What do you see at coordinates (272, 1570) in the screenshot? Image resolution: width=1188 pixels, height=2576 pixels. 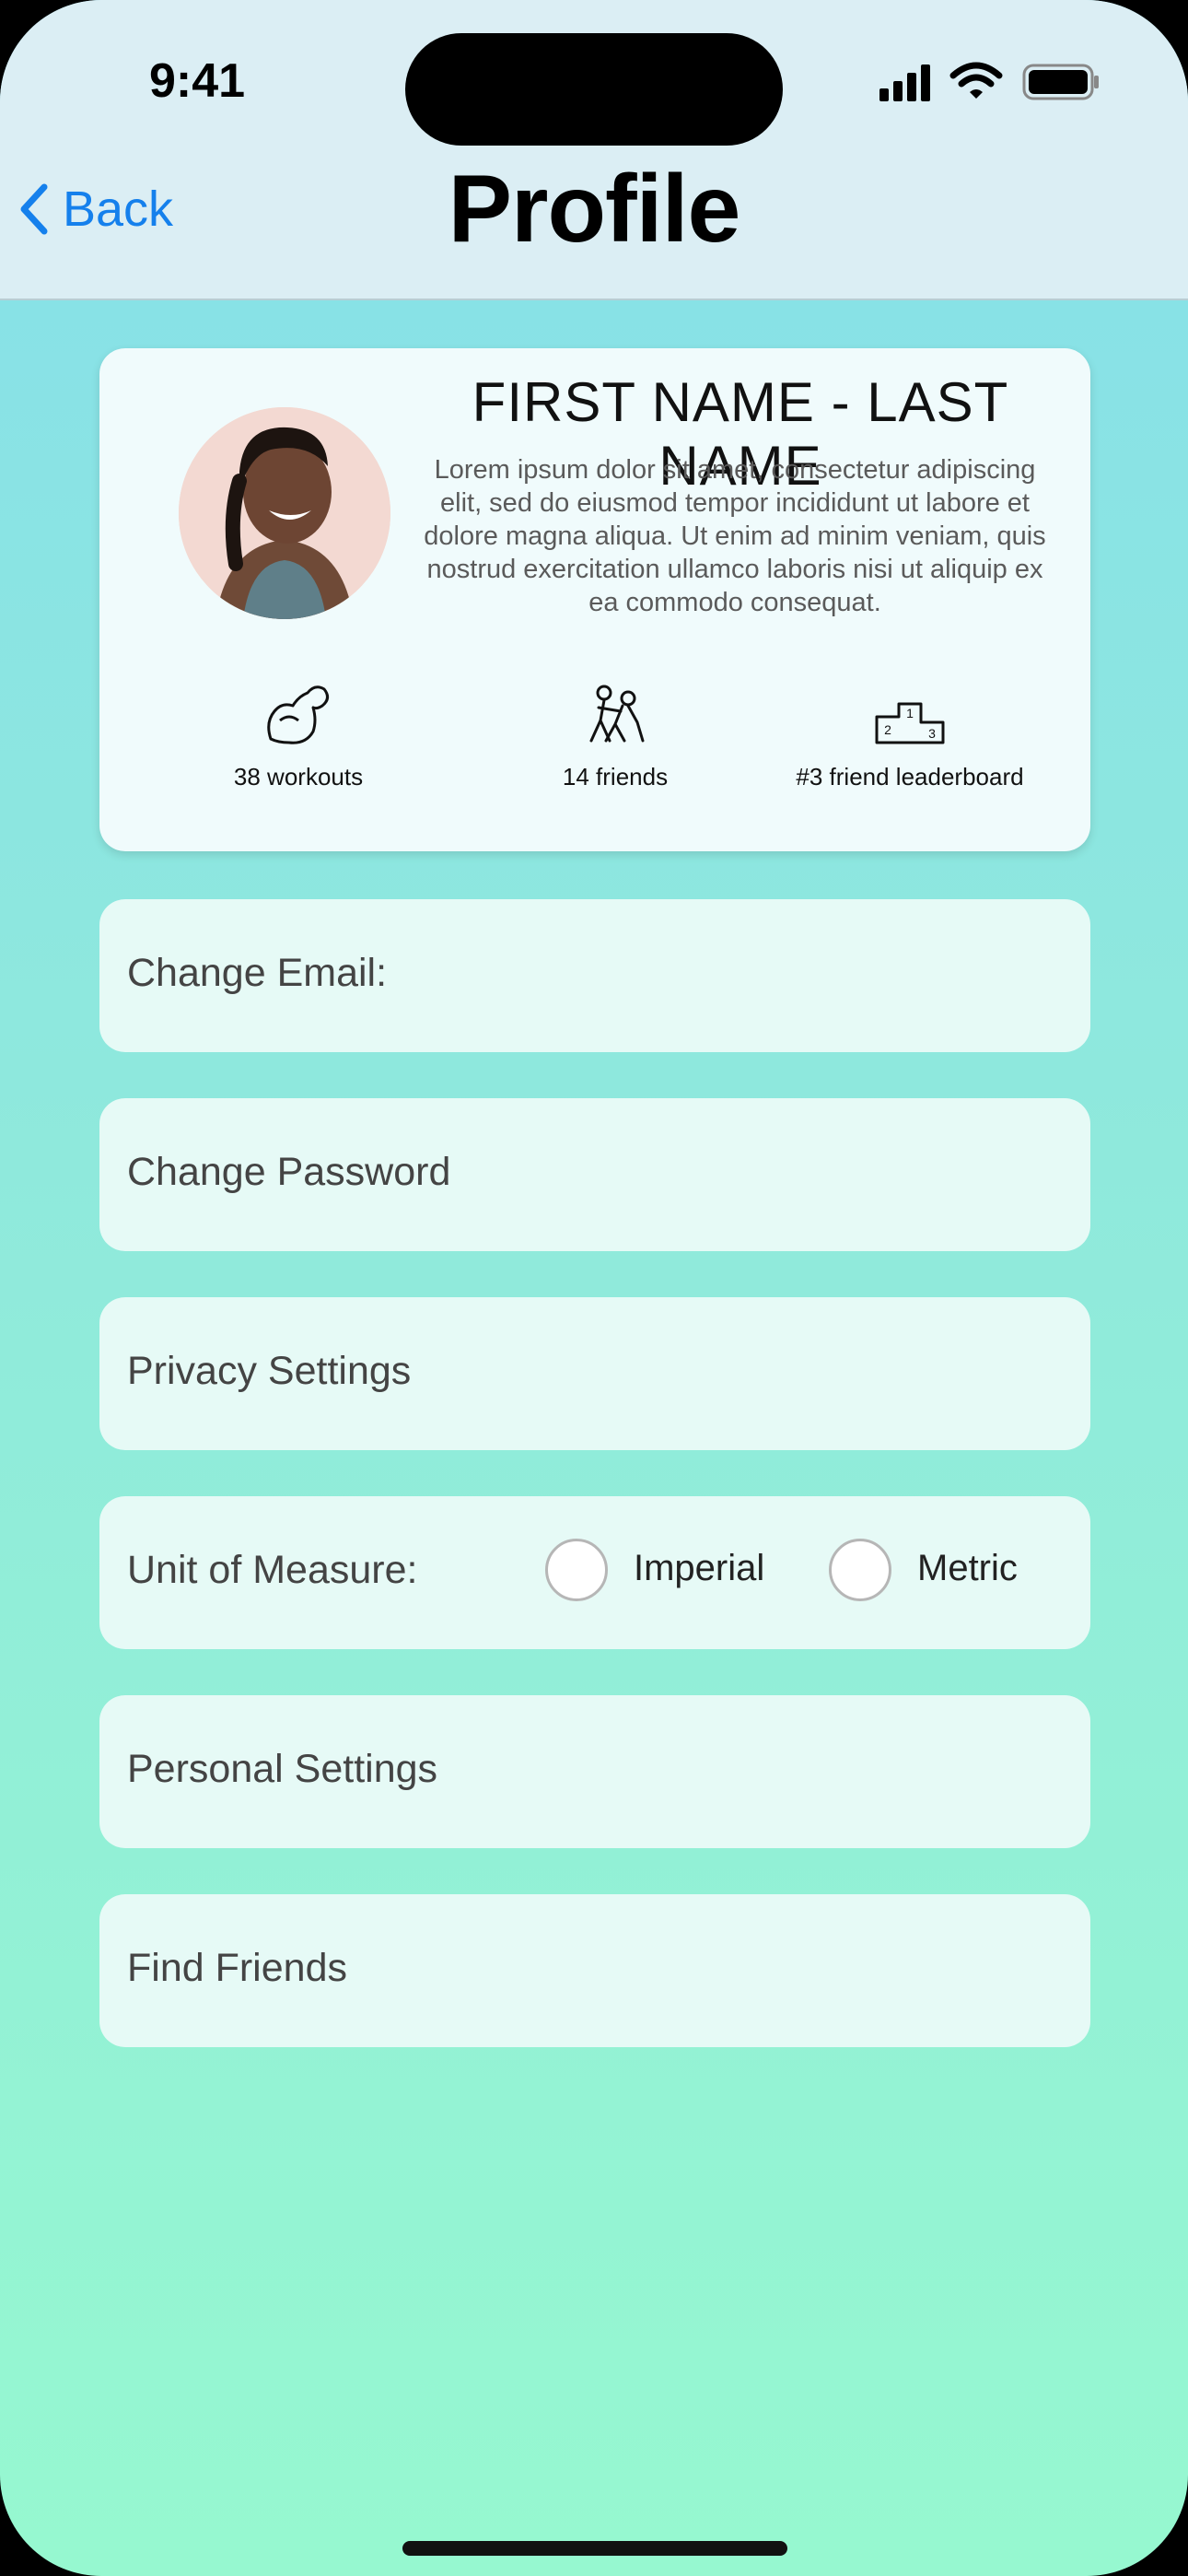 I see `unit-of-measure-label: Unit of Measure:` at bounding box center [272, 1570].